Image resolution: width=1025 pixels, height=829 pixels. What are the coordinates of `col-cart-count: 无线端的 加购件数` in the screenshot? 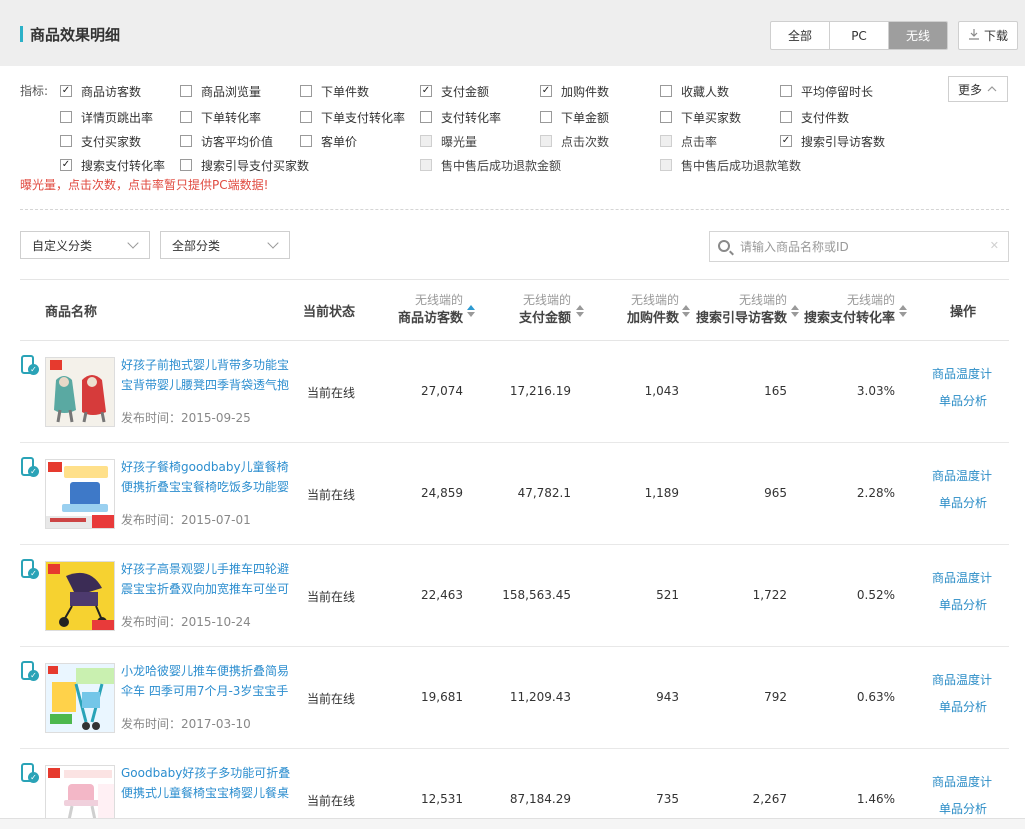 It's located at (644, 310).